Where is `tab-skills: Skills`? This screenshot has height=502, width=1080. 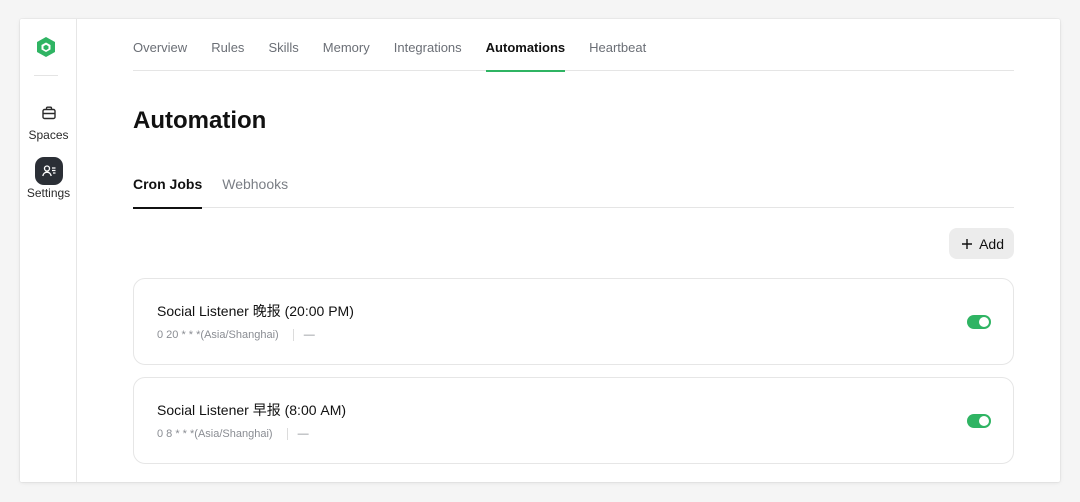 tab-skills: Skills is located at coordinates (283, 45).